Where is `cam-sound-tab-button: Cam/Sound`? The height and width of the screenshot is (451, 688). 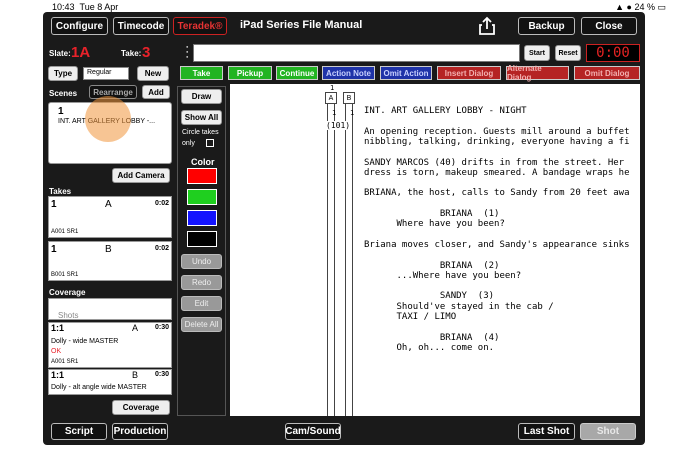
cam-sound-tab-button: Cam/Sound is located at coordinates (313, 431).